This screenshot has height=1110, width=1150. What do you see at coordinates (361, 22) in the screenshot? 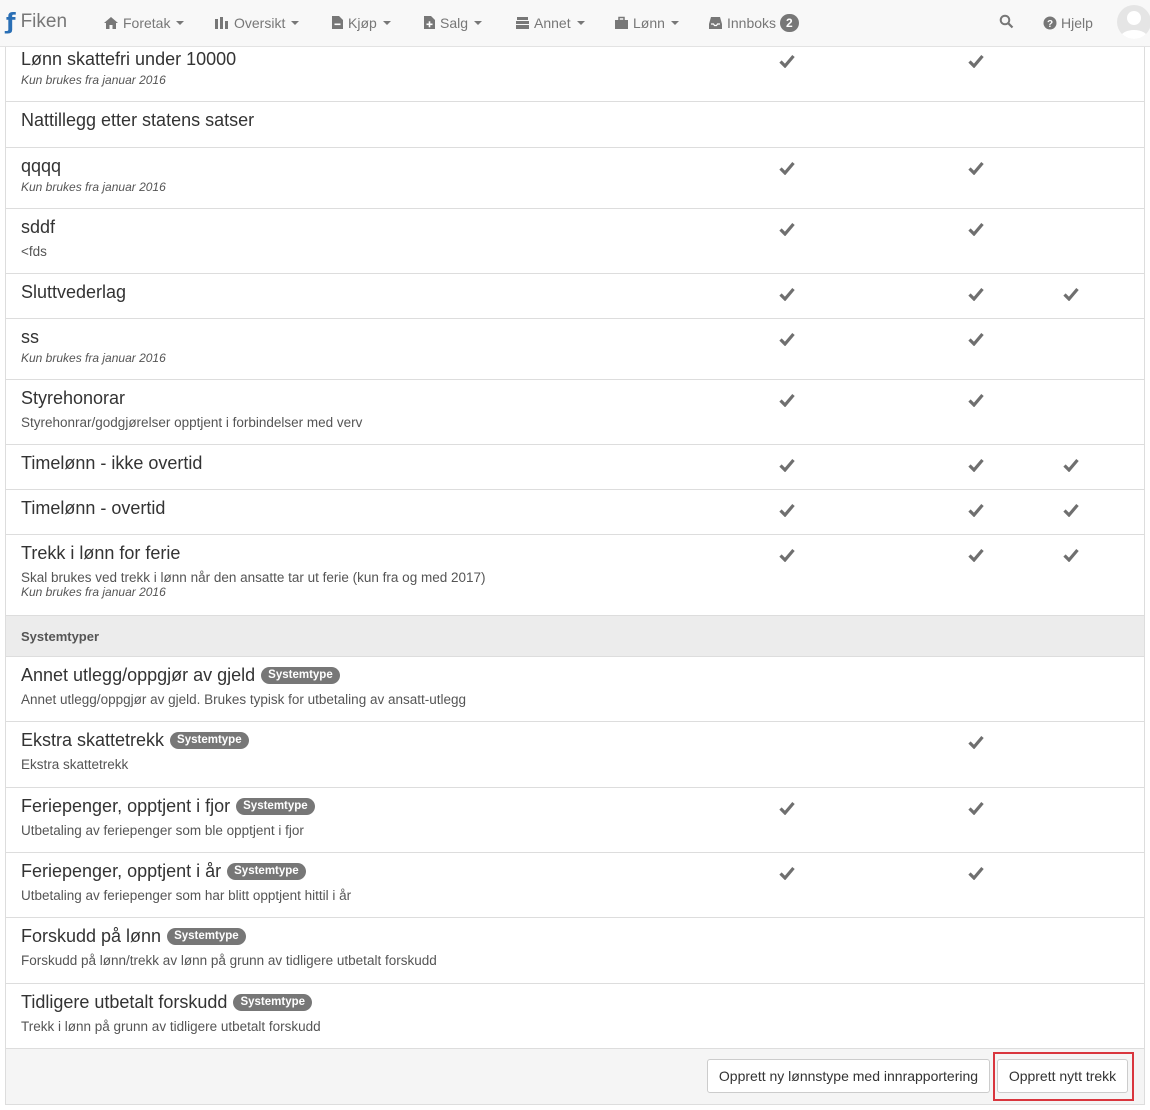
I see `nav-kjop: Kjøp` at bounding box center [361, 22].